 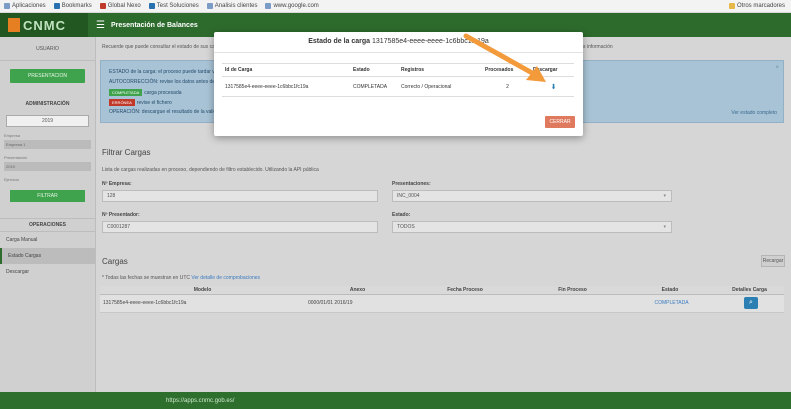 What do you see at coordinates (47, 272) in the screenshot?
I see `sidebar-item-descargar: Descargar` at bounding box center [47, 272].